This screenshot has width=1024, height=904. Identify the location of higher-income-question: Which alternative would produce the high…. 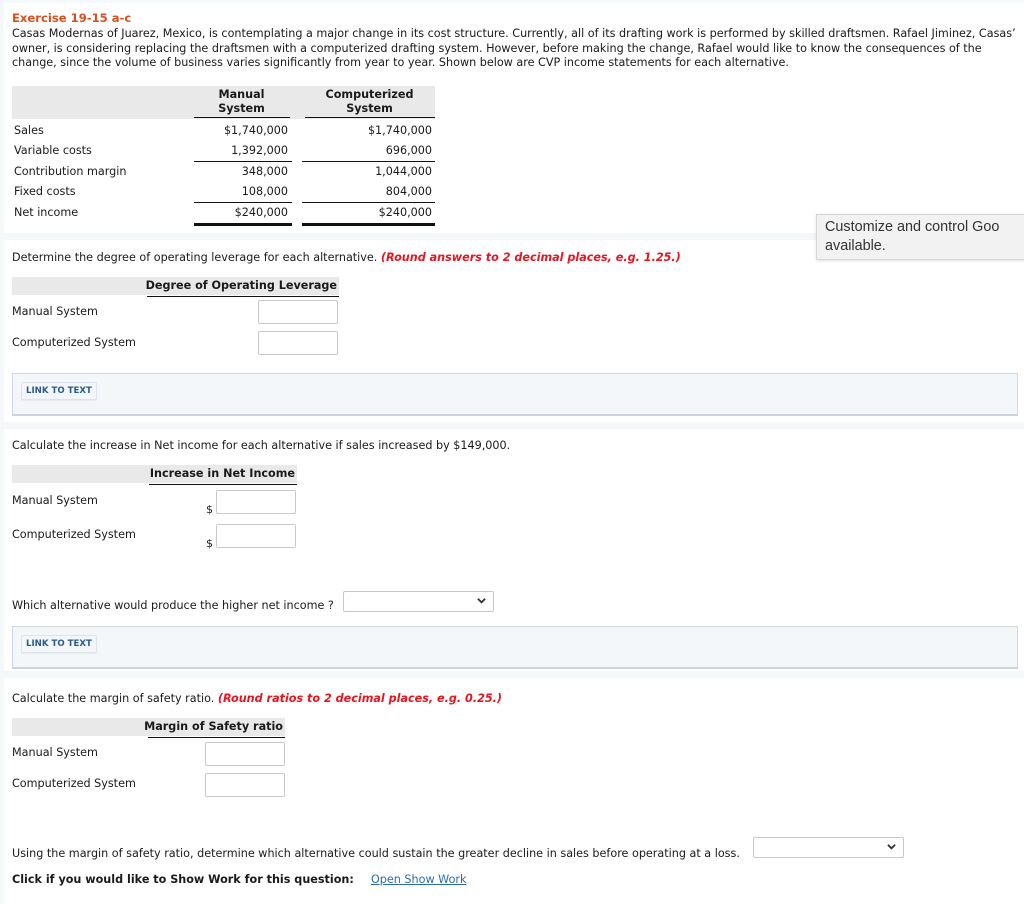
(173, 605).